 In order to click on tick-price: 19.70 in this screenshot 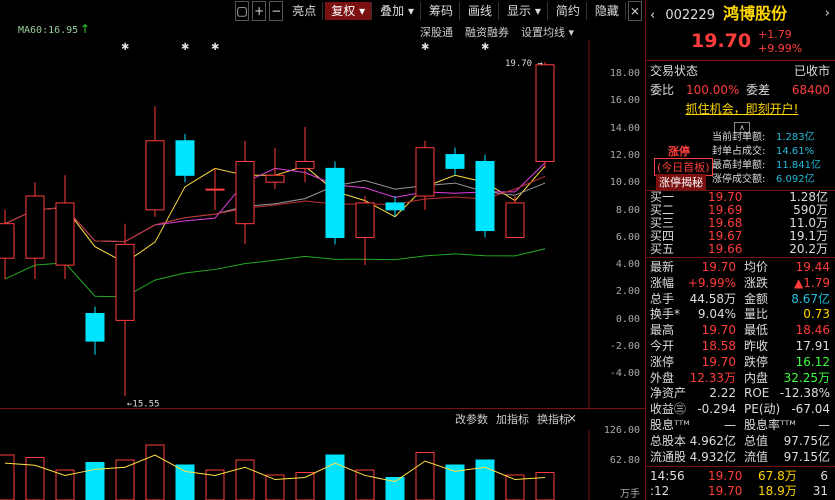, I will do `click(725, 476)`.